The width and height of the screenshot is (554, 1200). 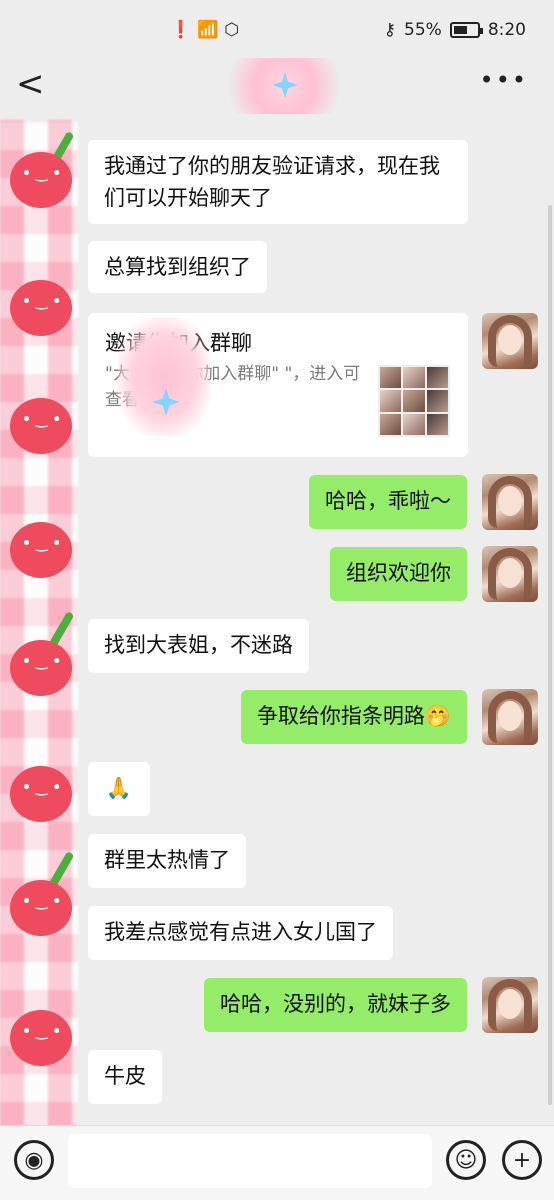 I want to click on sim-icon: ⬡, so click(x=232, y=30).